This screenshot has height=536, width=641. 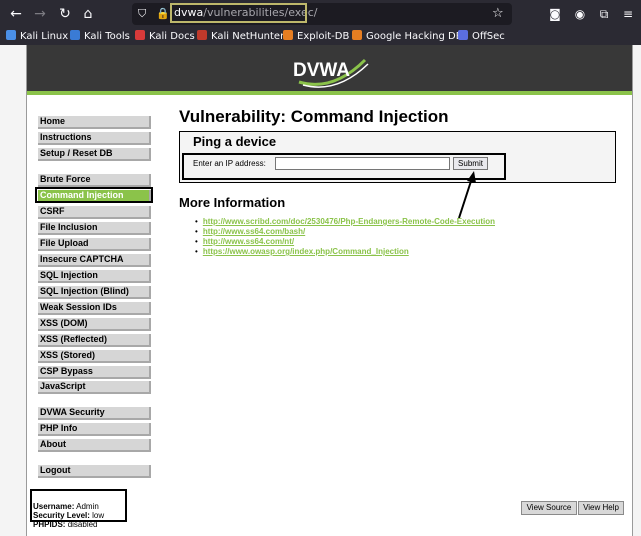 I want to click on bookmark-label: Exploit-DB, so click(x=323, y=36).